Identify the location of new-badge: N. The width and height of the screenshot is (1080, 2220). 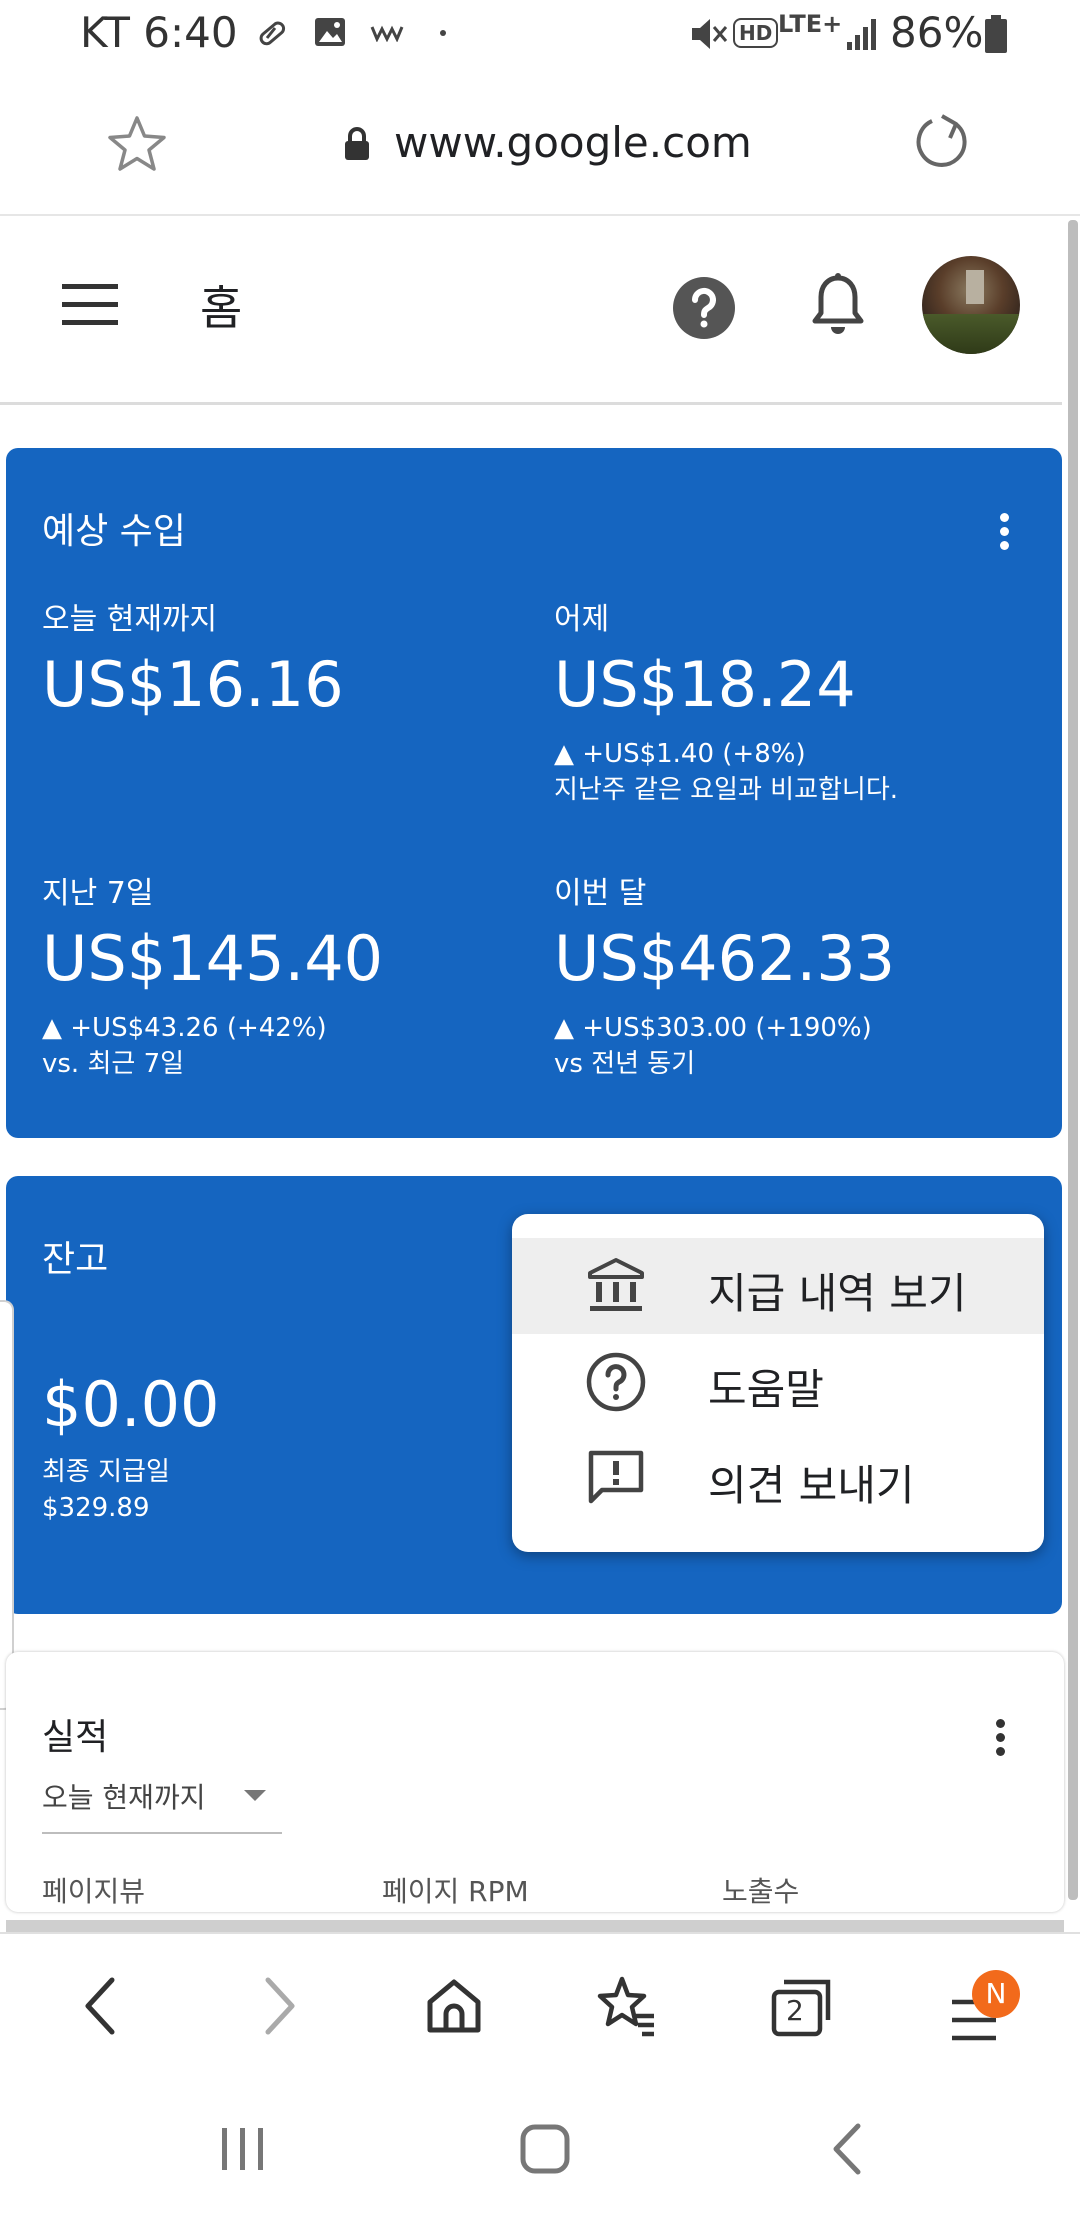
(996, 1994).